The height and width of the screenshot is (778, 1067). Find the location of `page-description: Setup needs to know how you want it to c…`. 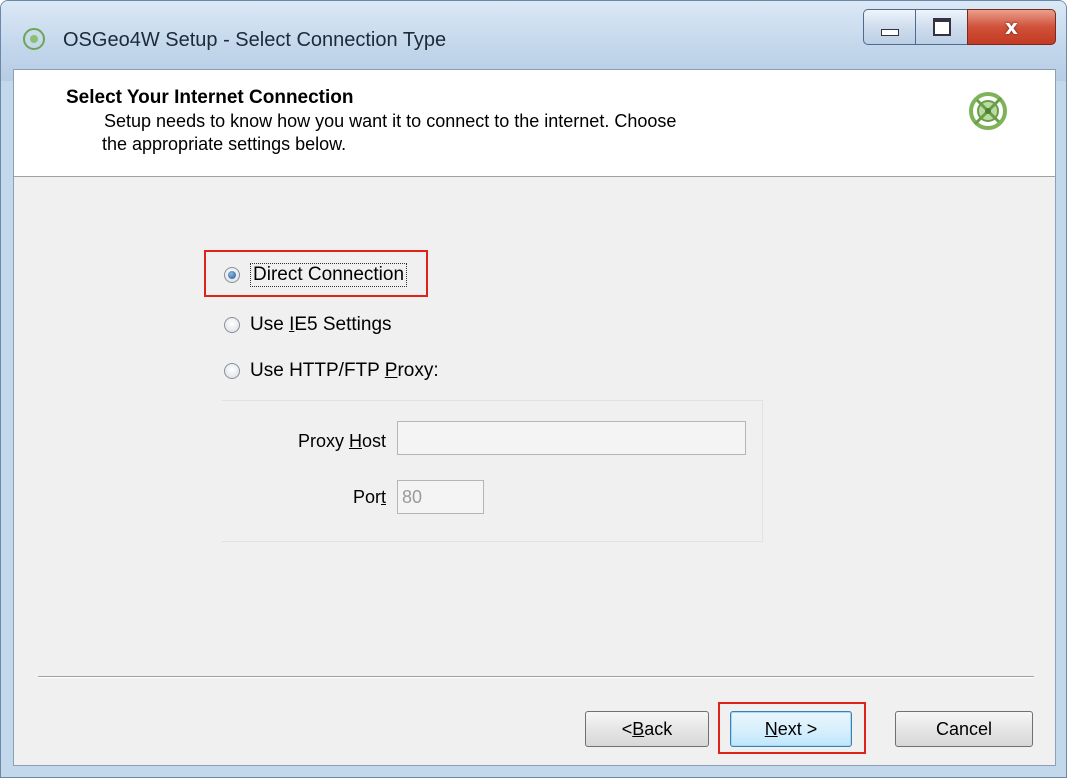

page-description: Setup needs to know how you want it to c… is located at coordinates (463, 133).